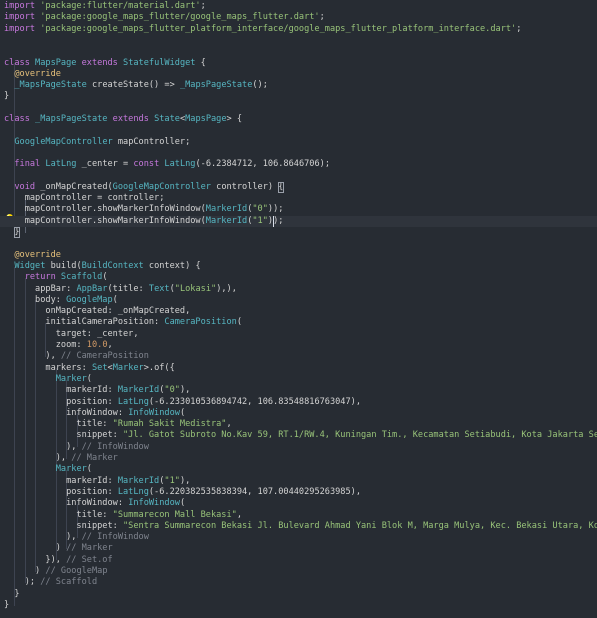 Image resolution: width=597 pixels, height=618 pixels. What do you see at coordinates (135, 85) in the screenshot?
I see `code-token: createState() =>` at bounding box center [135, 85].